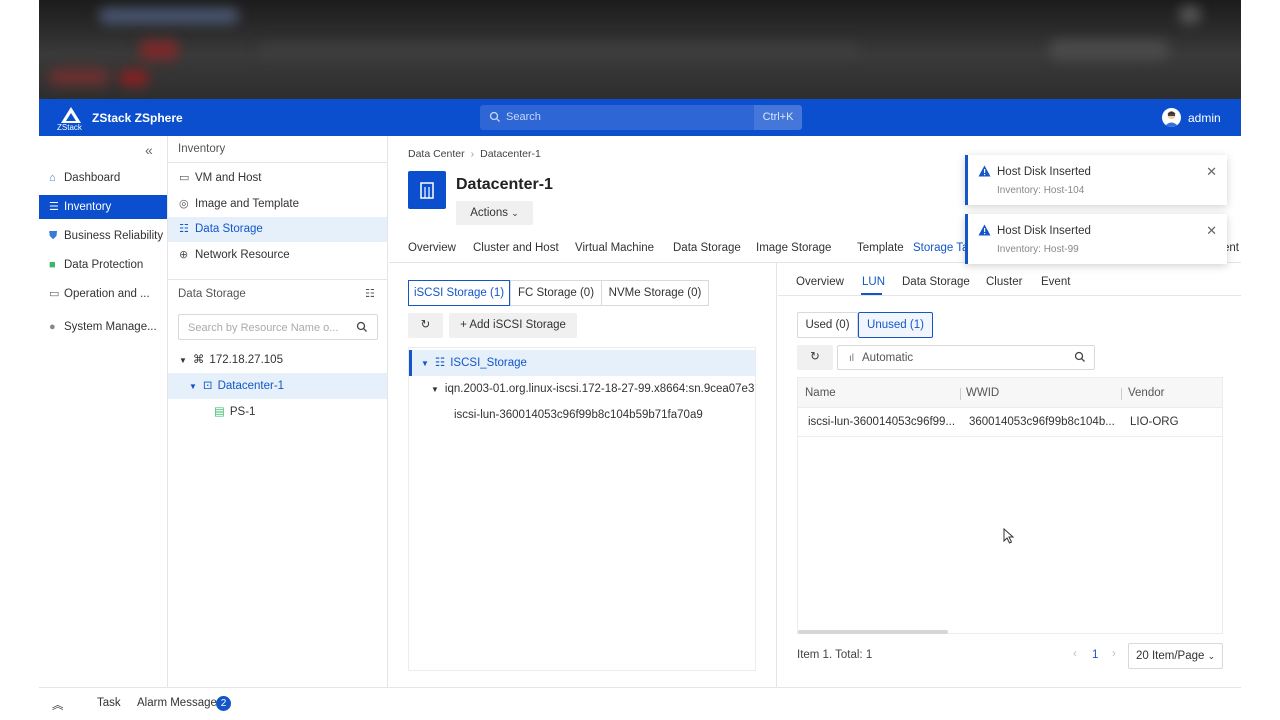 This screenshot has width=1280, height=720. What do you see at coordinates (277, 229) in the screenshot?
I see `inv-item-data-storage: ☷ Data Storage` at bounding box center [277, 229].